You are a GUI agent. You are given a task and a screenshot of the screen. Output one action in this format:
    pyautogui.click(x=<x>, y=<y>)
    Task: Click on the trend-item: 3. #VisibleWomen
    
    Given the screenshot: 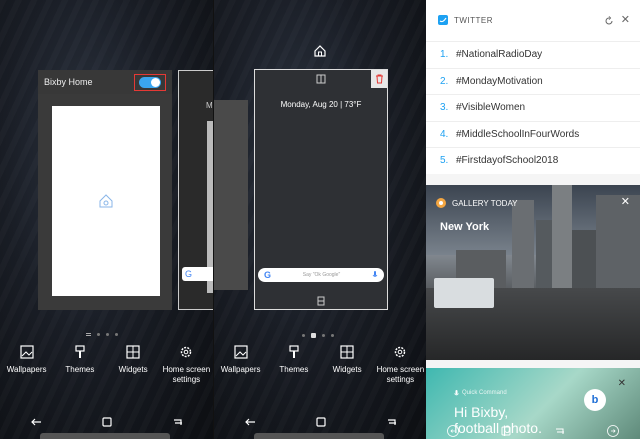 What is the action you would take?
    pyautogui.click(x=533, y=107)
    